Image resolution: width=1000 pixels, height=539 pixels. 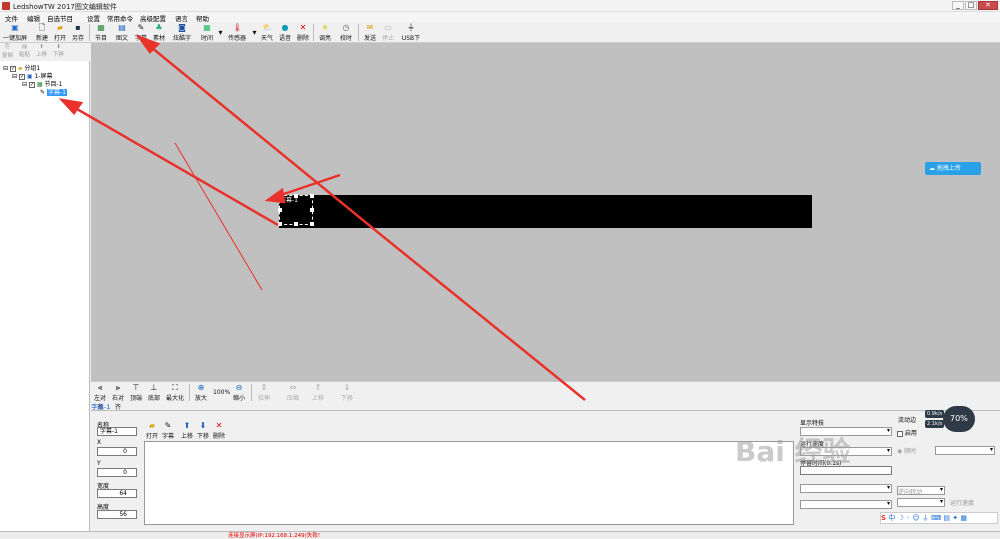 What do you see at coordinates (948, 168) in the screenshot?
I see `upload-label: 拖拽上传` at bounding box center [948, 168].